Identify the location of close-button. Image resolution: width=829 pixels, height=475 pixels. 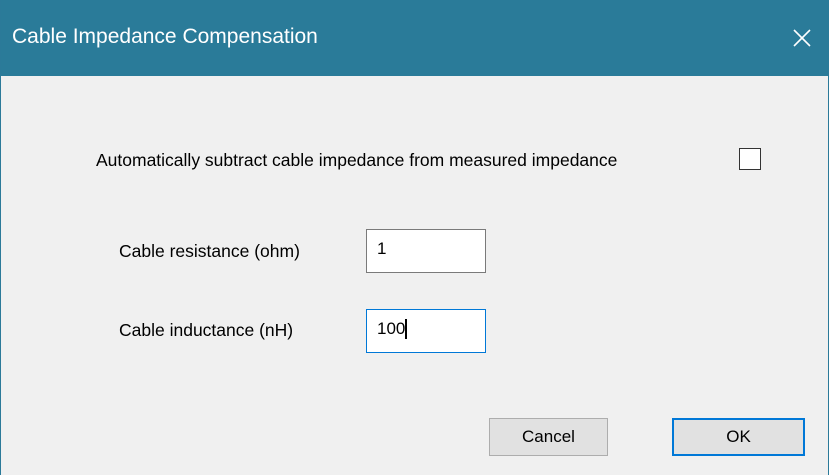
(802, 38).